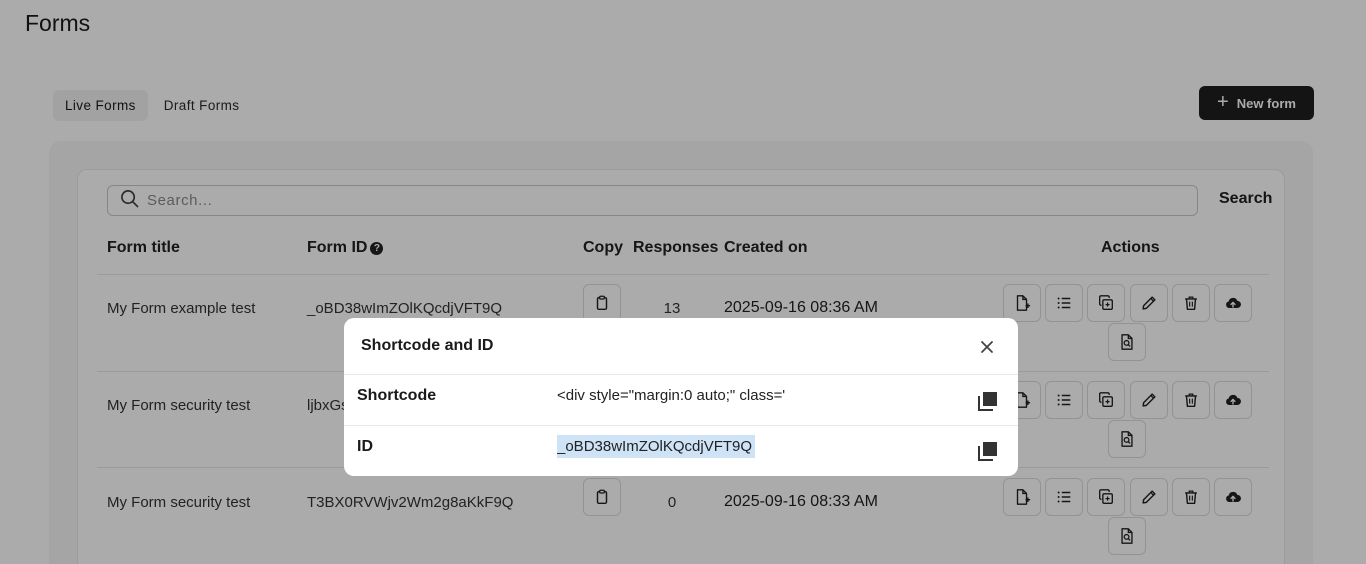 The width and height of the screenshot is (1366, 564). I want to click on id-value: _oBD38wImZOlKQcdjVFT9Q, so click(656, 446).